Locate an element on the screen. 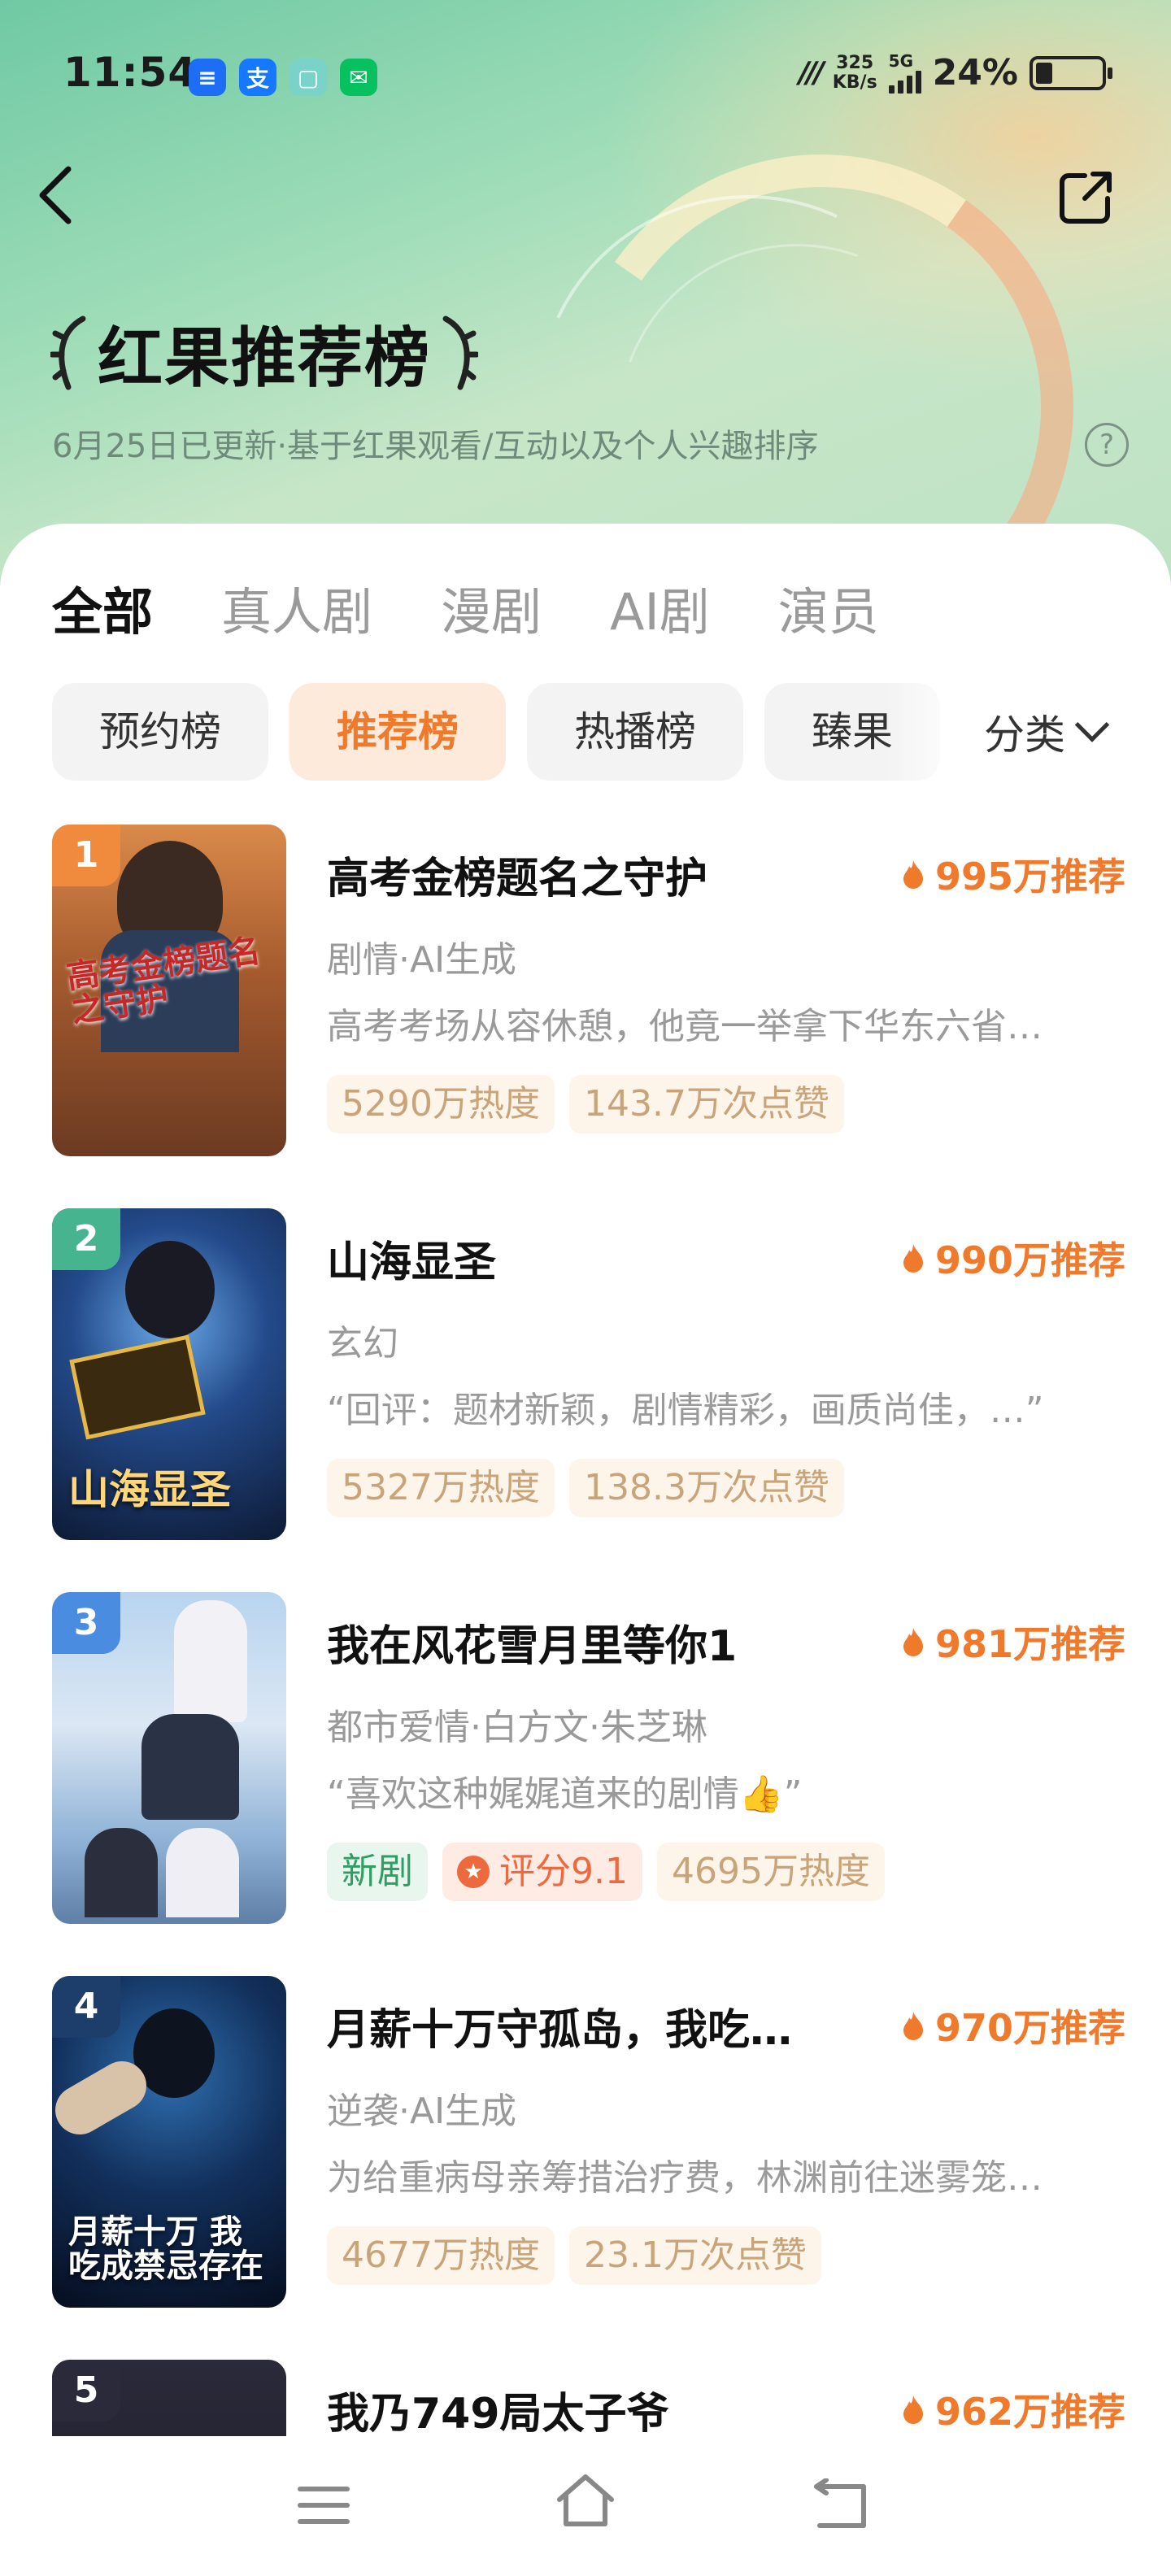 The height and width of the screenshot is (2576, 1171). rank-badge: 5 is located at coordinates (86, 2391).